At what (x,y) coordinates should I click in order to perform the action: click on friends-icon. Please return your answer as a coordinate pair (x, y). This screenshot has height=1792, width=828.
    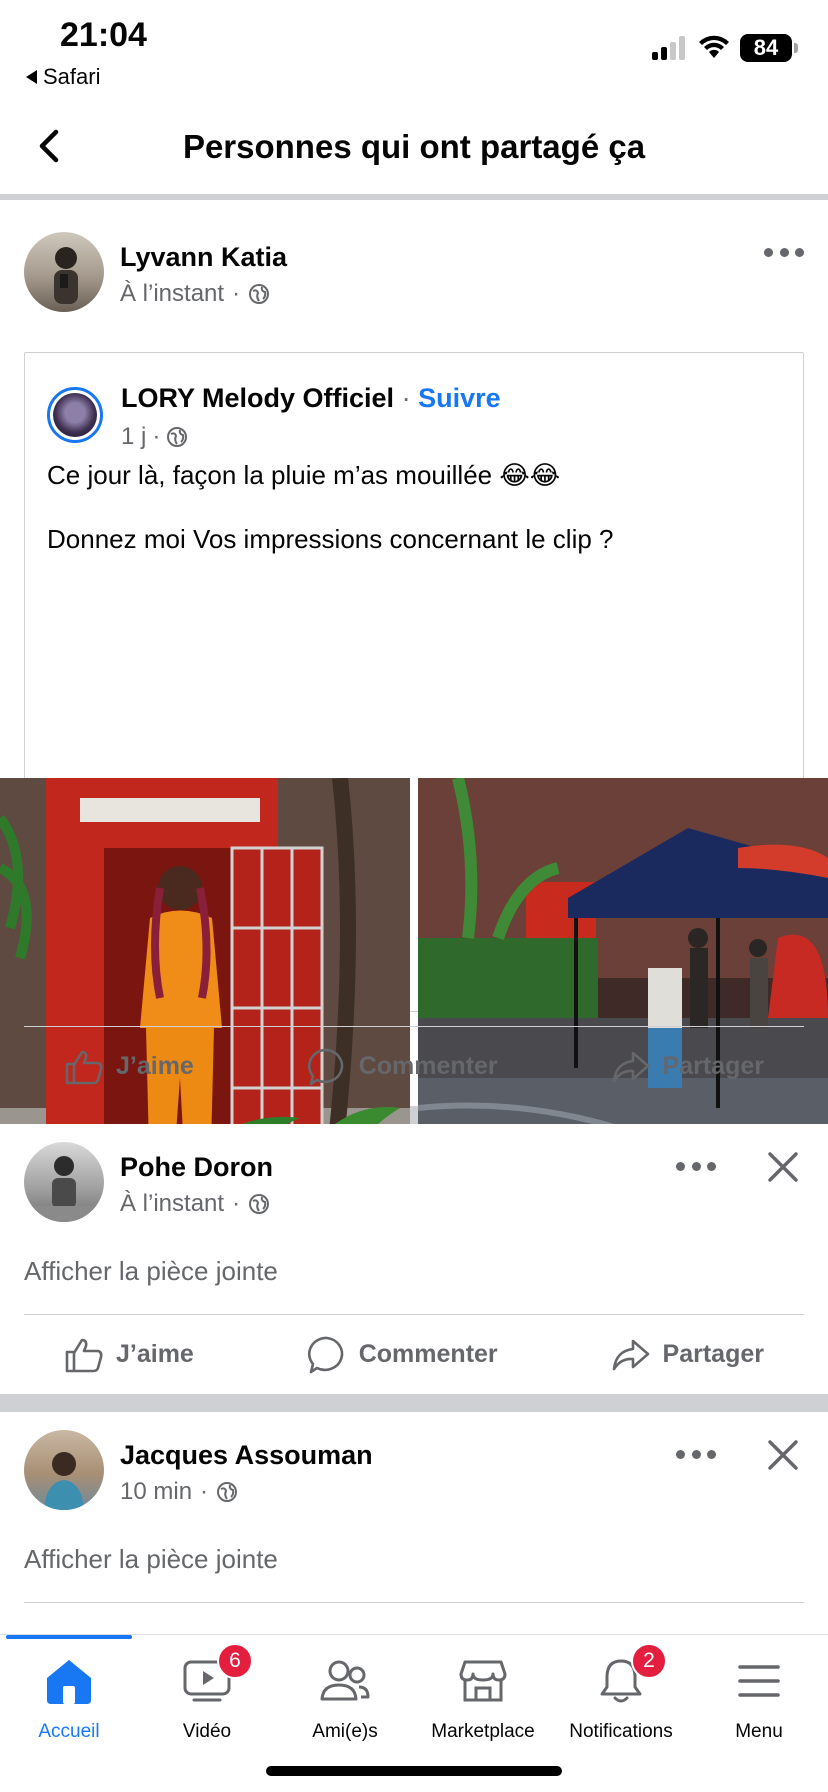
    Looking at the image, I should click on (345, 1681).